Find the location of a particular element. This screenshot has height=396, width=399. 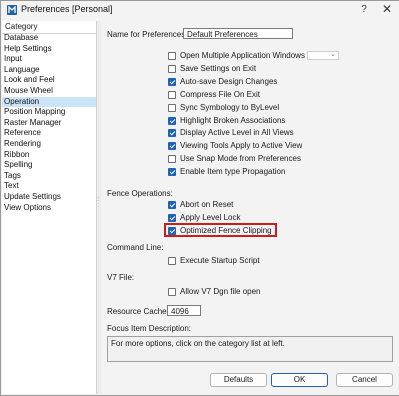

microstation-icon is located at coordinates (12, 10).